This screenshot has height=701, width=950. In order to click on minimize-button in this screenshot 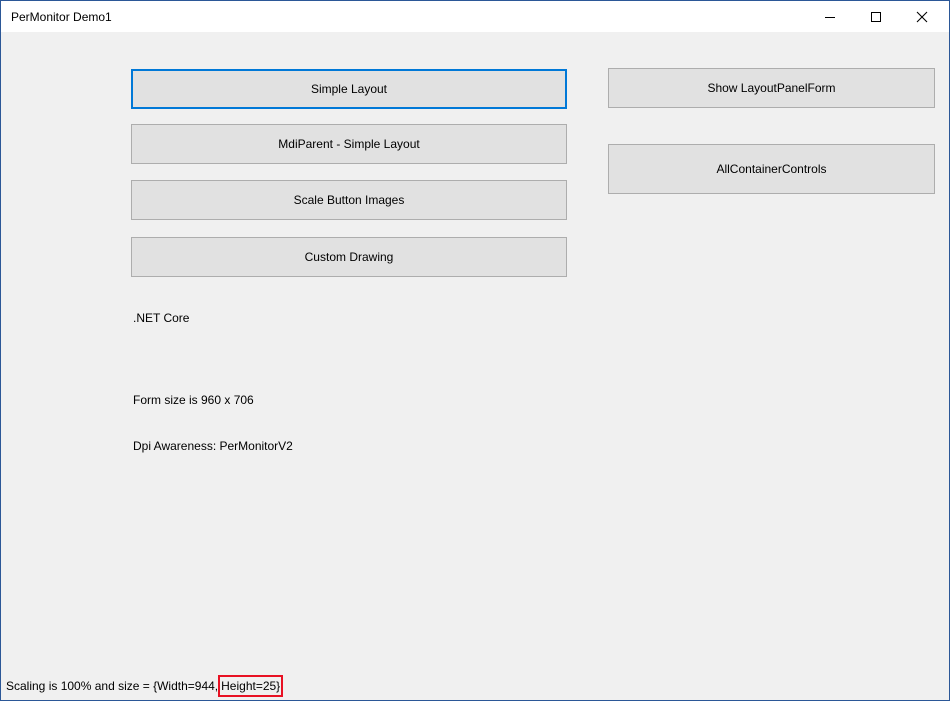, I will do `click(830, 16)`.